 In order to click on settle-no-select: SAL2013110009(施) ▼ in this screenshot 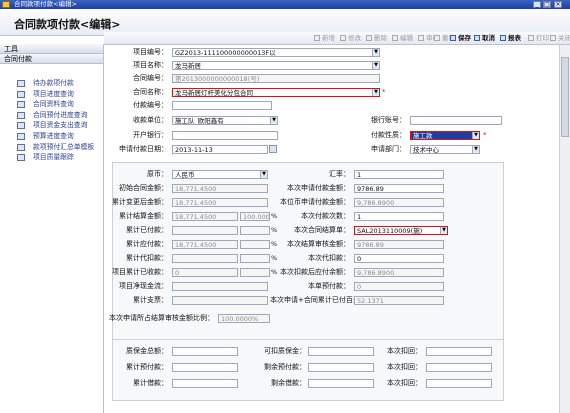, I will do `click(401, 230)`.